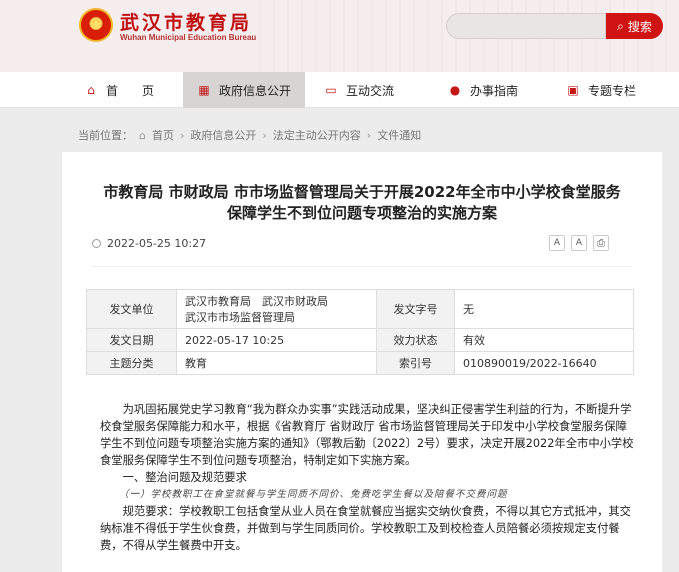 This screenshot has width=679, height=572. What do you see at coordinates (255, 90) in the screenshot?
I see `nav-label: 政府信息公开` at bounding box center [255, 90].